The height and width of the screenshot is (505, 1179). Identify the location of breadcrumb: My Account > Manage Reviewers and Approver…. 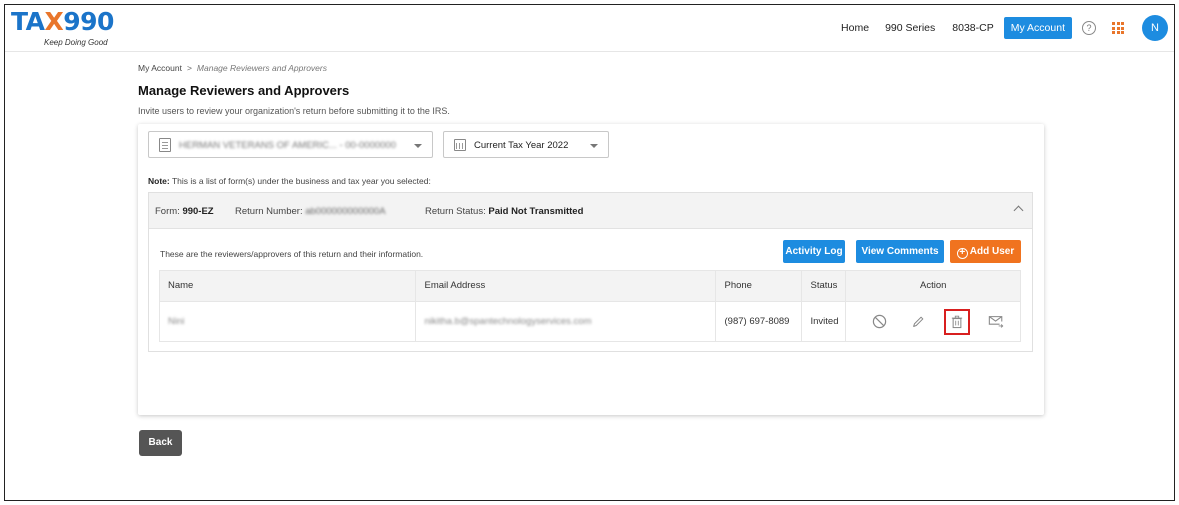
(232, 68).